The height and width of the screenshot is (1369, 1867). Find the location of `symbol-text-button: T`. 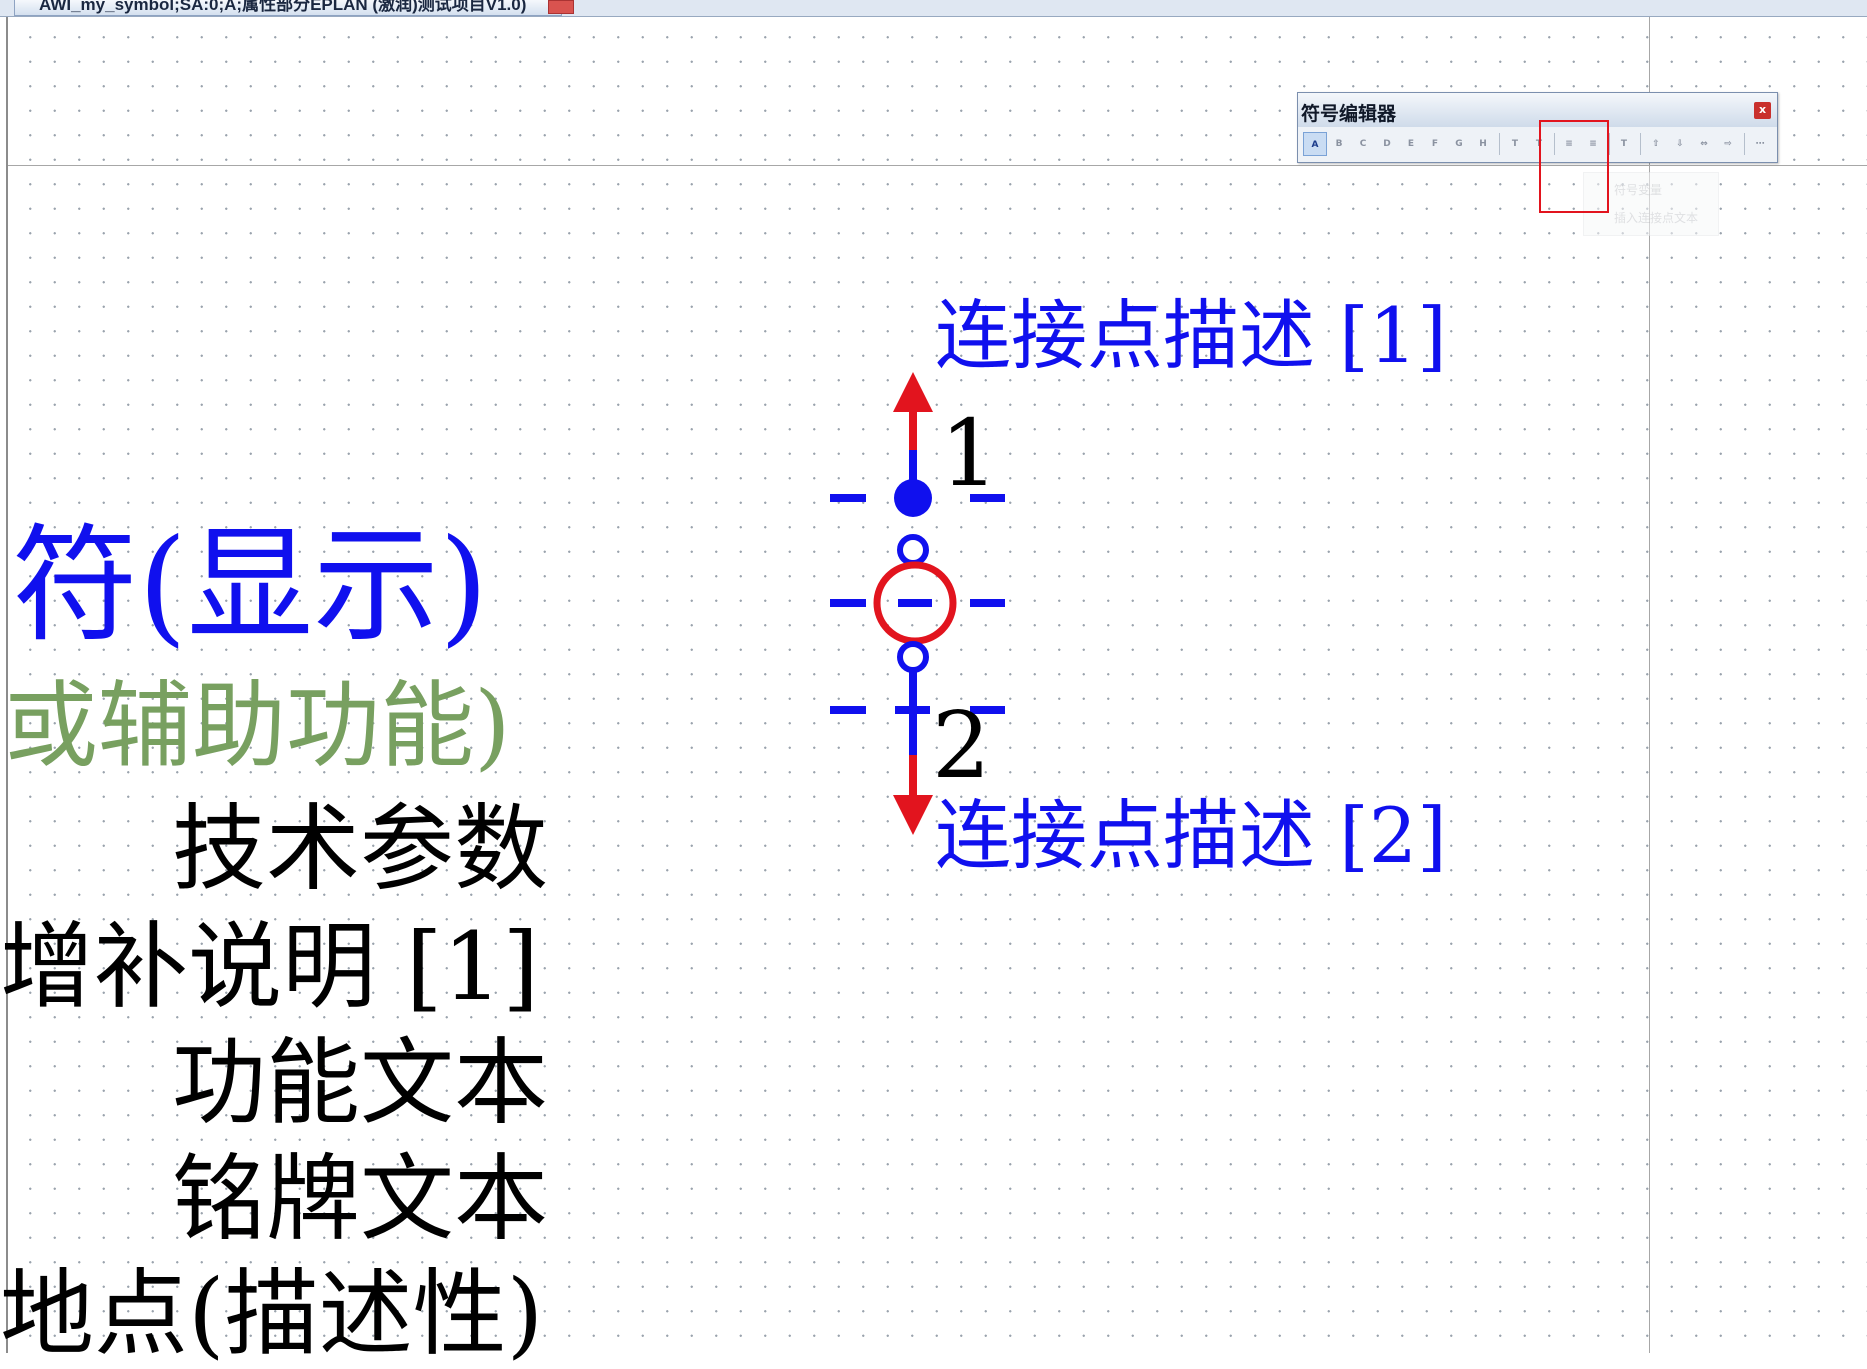

symbol-text-button: T is located at coordinates (1624, 144).